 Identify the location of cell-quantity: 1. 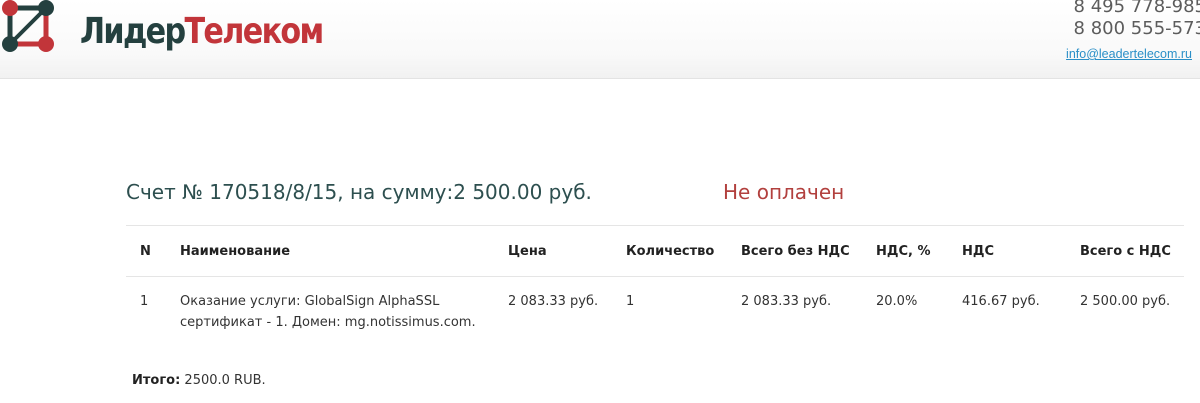
(630, 301).